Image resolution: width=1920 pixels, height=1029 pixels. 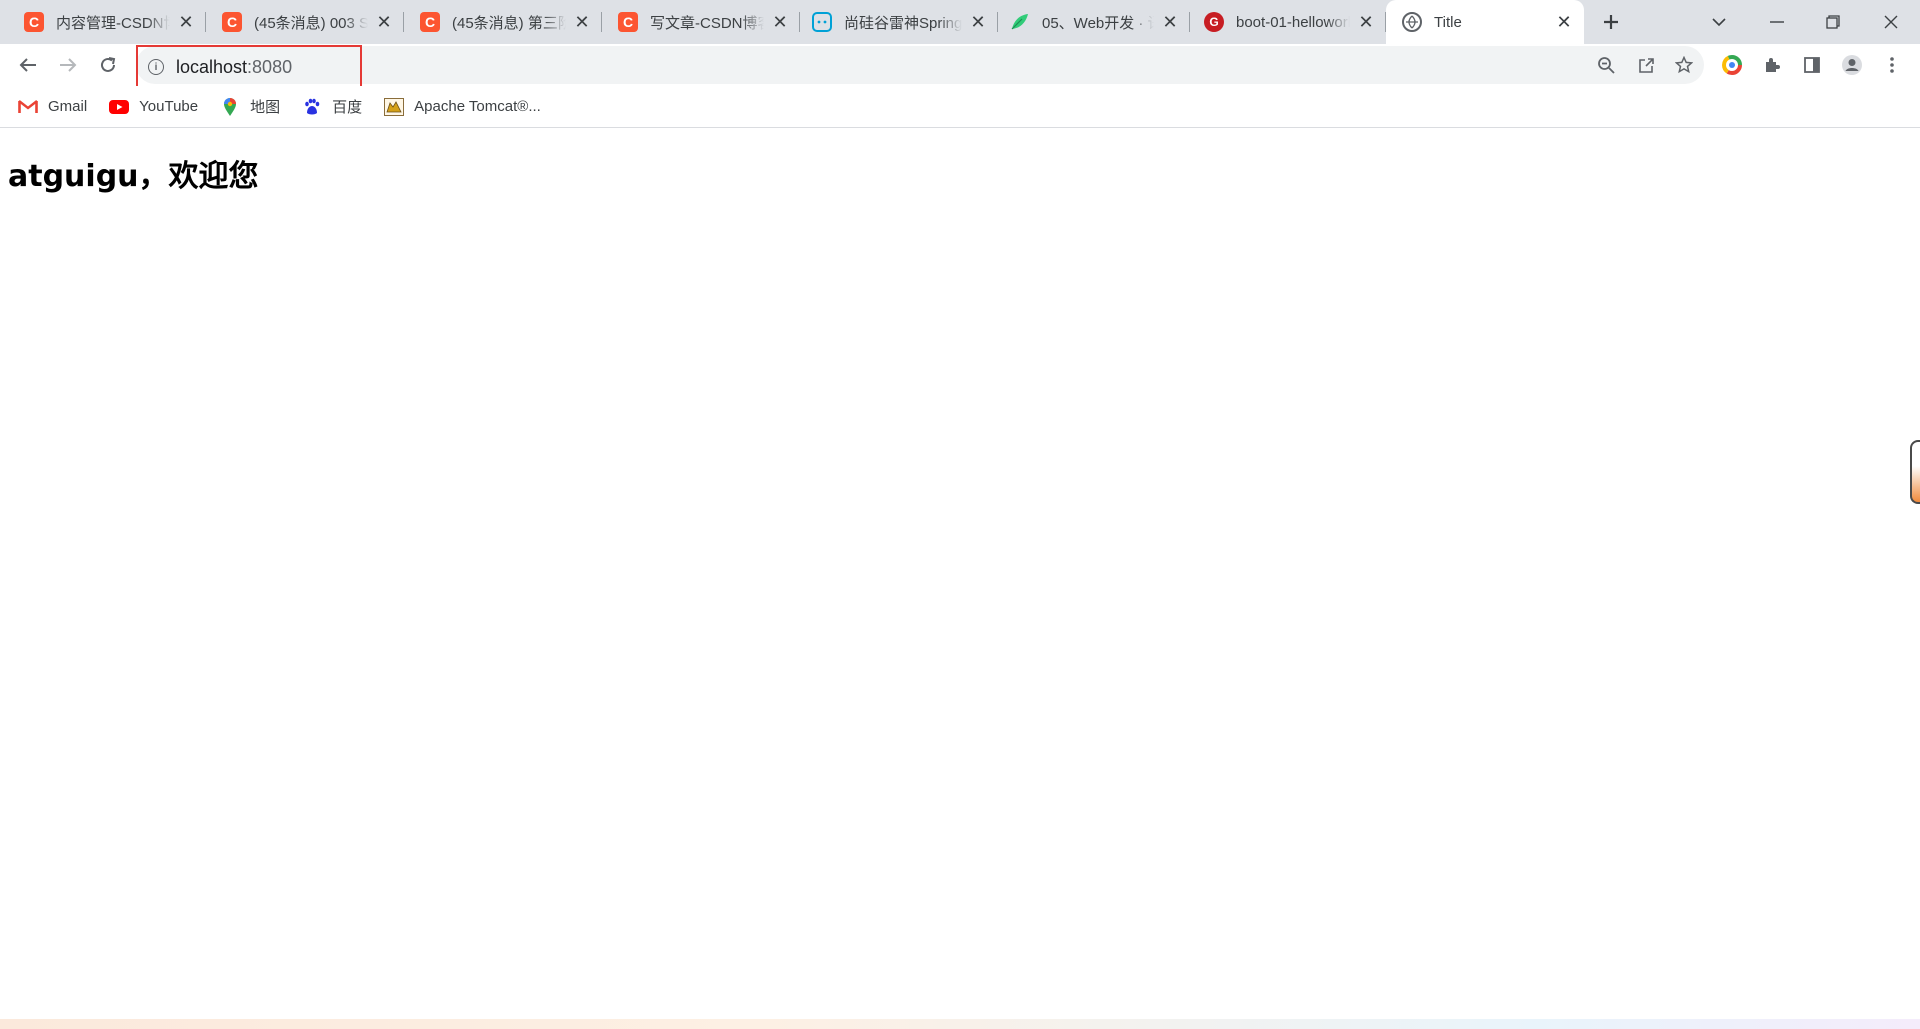 What do you see at coordinates (1485, 22) in the screenshot?
I see `tab-title-active: Title ✕` at bounding box center [1485, 22].